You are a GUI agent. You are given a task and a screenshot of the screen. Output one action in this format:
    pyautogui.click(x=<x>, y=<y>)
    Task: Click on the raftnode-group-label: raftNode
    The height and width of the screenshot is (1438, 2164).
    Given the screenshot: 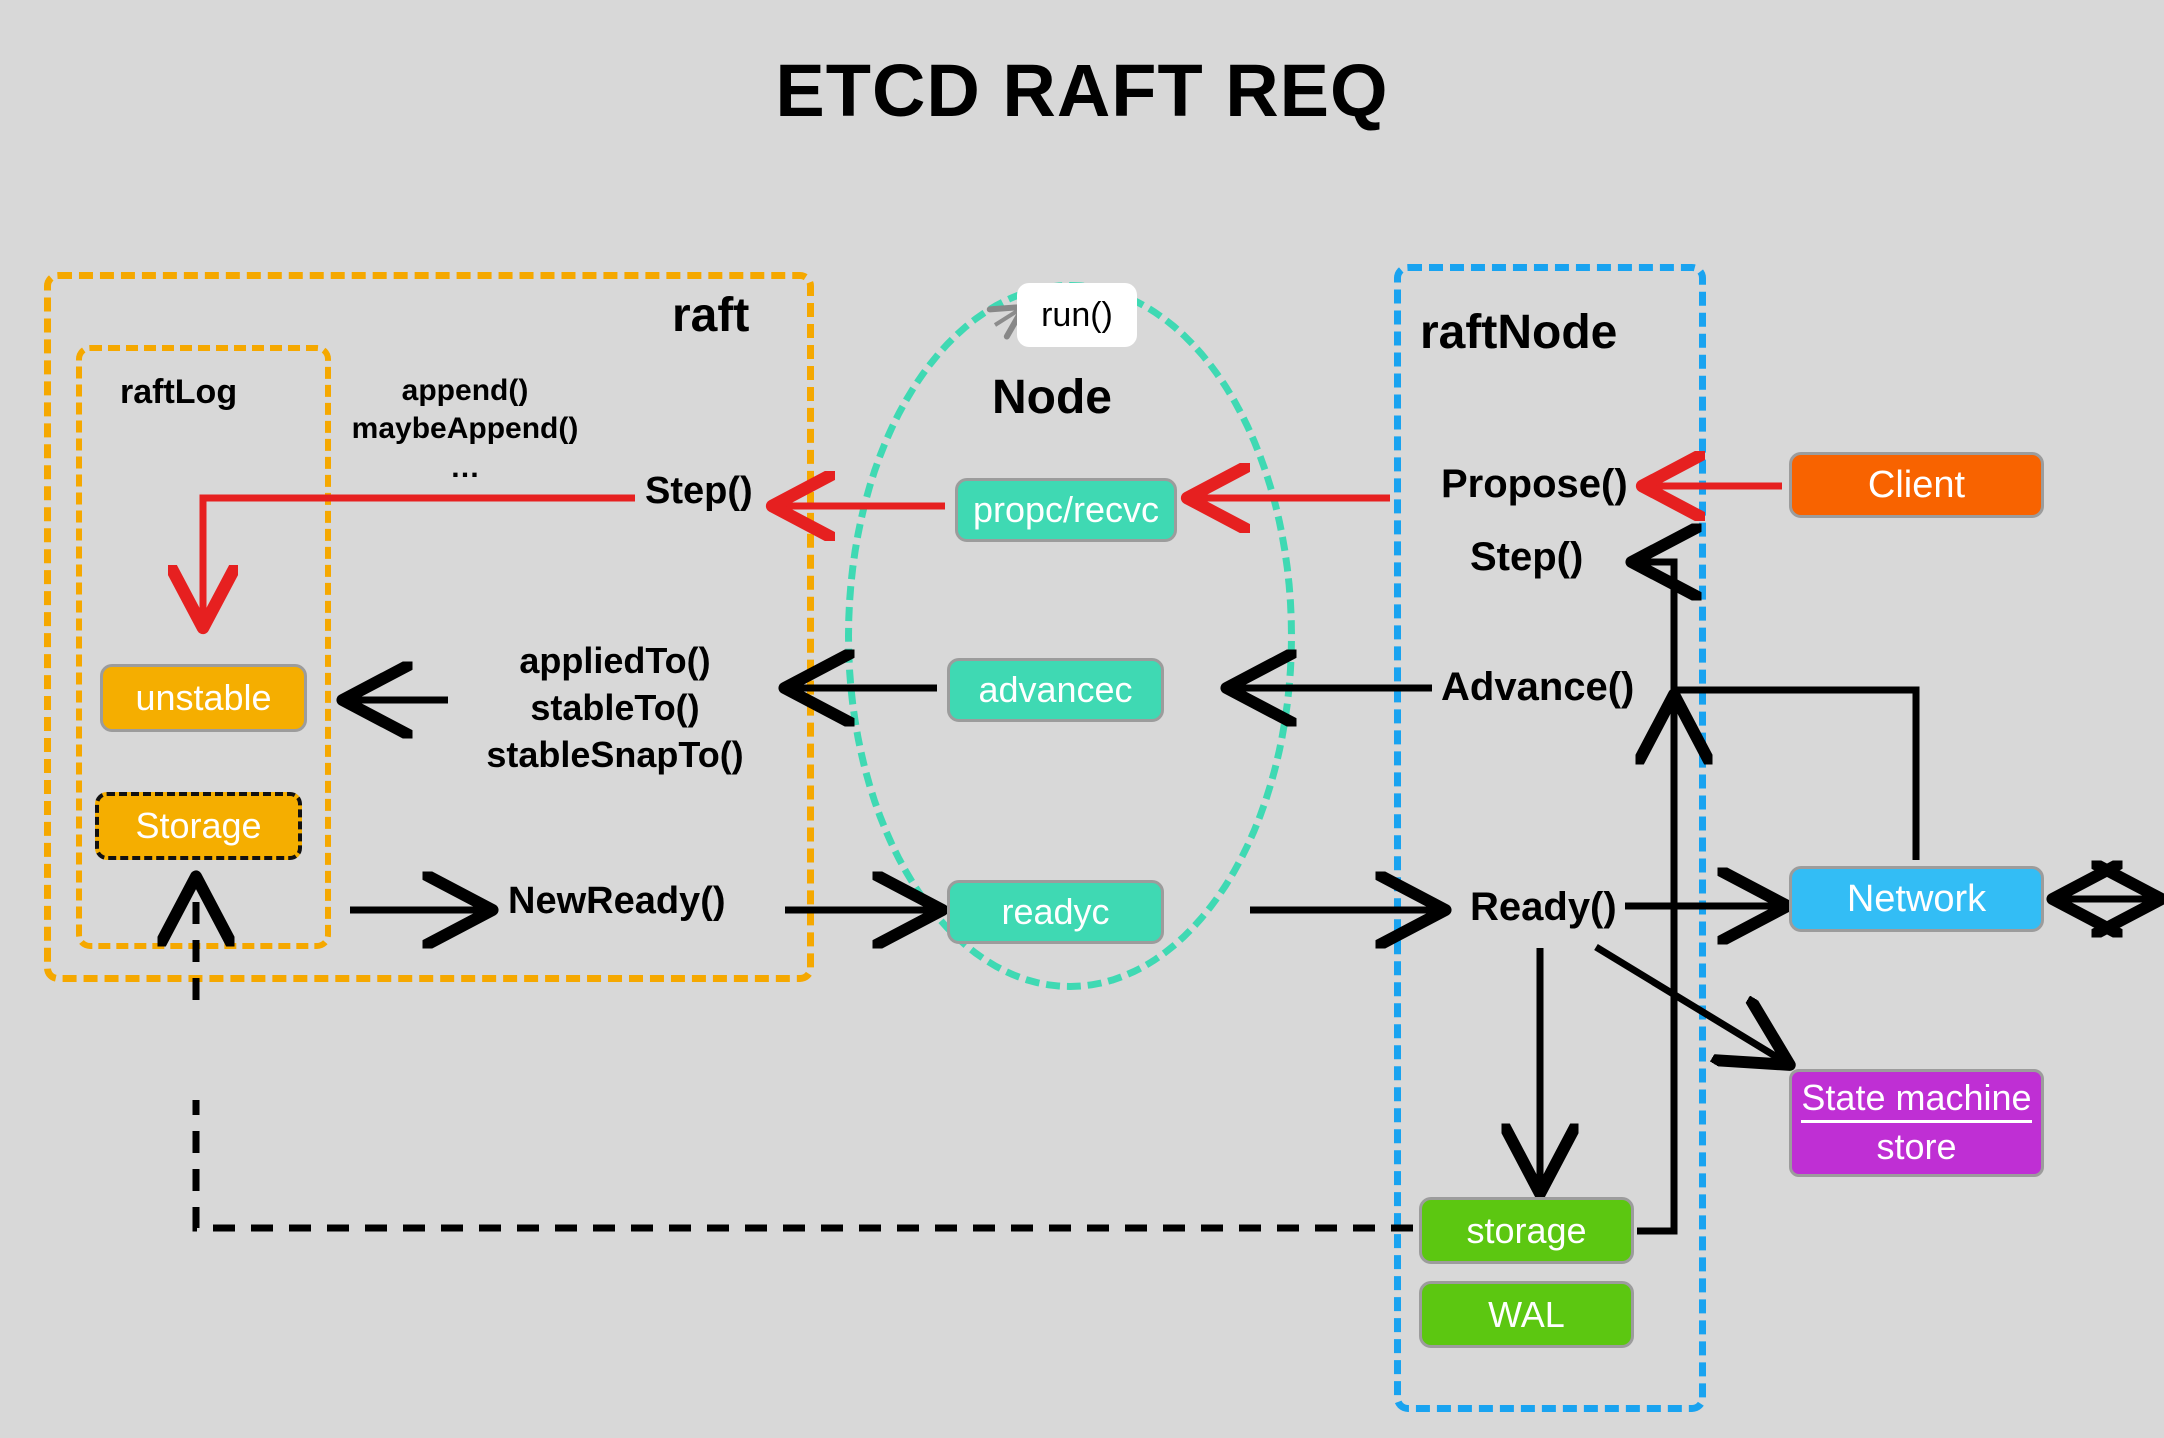 What is the action you would take?
    pyautogui.click(x=1519, y=332)
    